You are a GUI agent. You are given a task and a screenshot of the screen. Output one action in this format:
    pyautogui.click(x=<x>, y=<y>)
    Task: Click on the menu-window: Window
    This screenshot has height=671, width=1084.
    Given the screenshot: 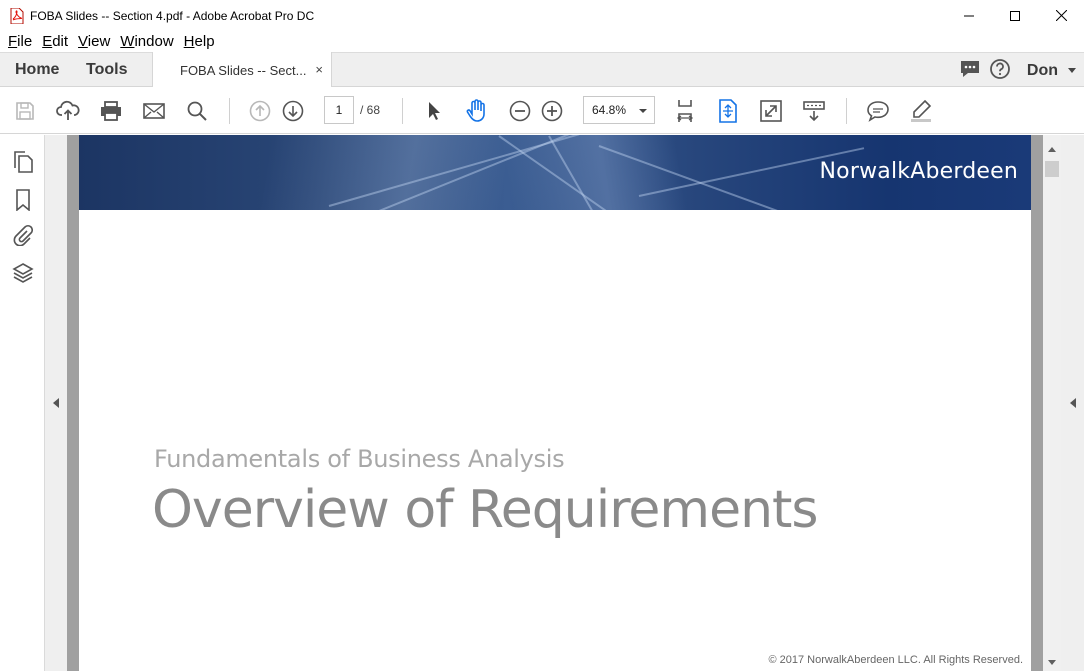 What is the action you would take?
    pyautogui.click(x=146, y=41)
    